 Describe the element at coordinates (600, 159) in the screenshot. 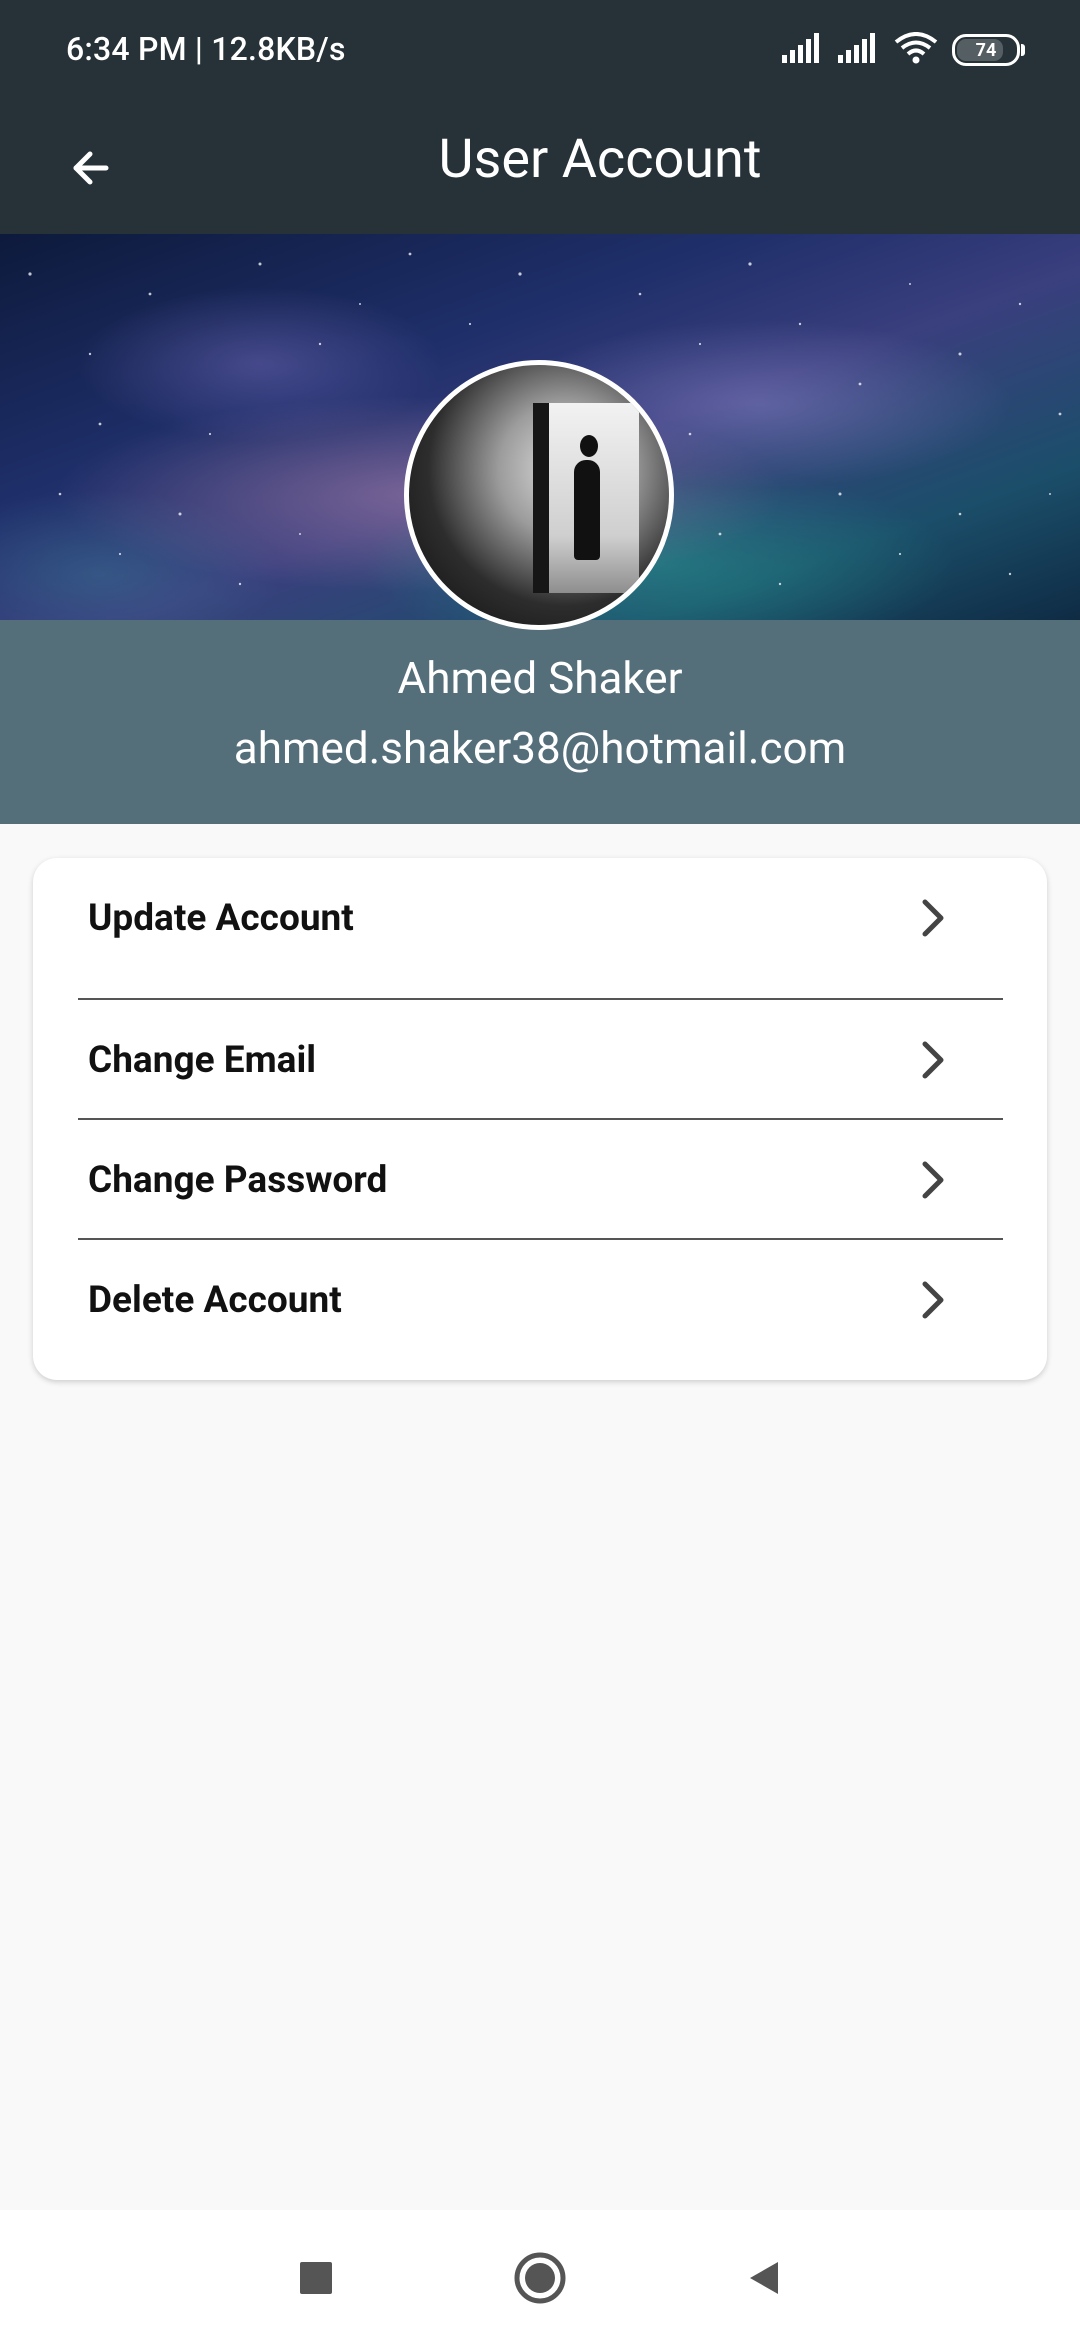

I see `page-title: User Account` at that location.